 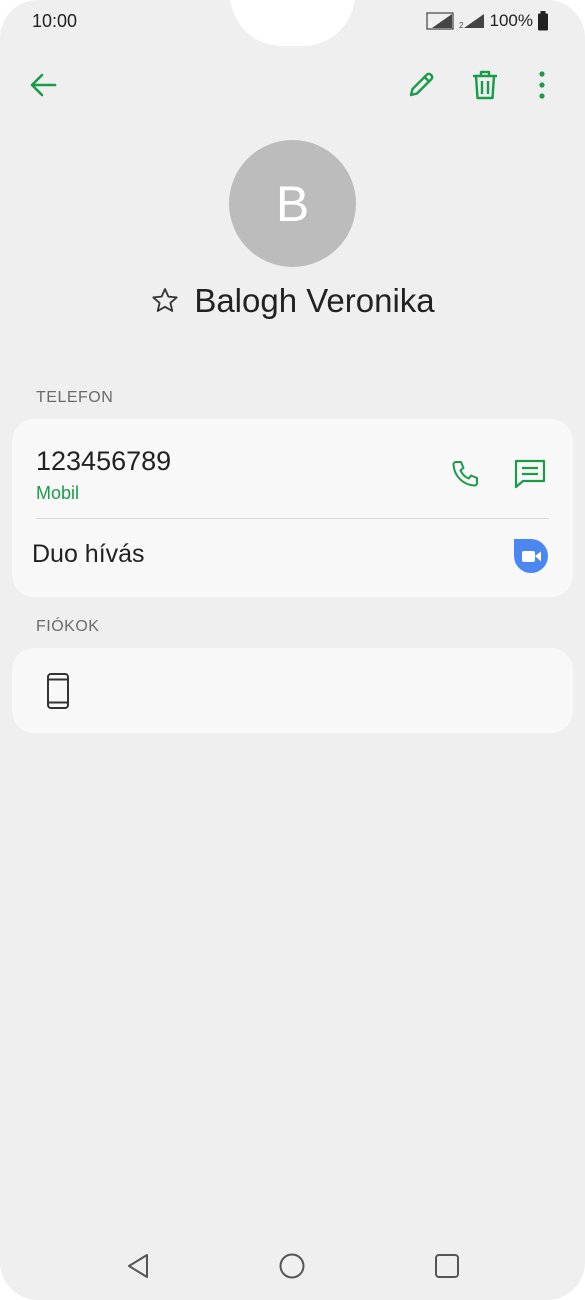 I want to click on phone-number: 123456789, so click(x=104, y=461).